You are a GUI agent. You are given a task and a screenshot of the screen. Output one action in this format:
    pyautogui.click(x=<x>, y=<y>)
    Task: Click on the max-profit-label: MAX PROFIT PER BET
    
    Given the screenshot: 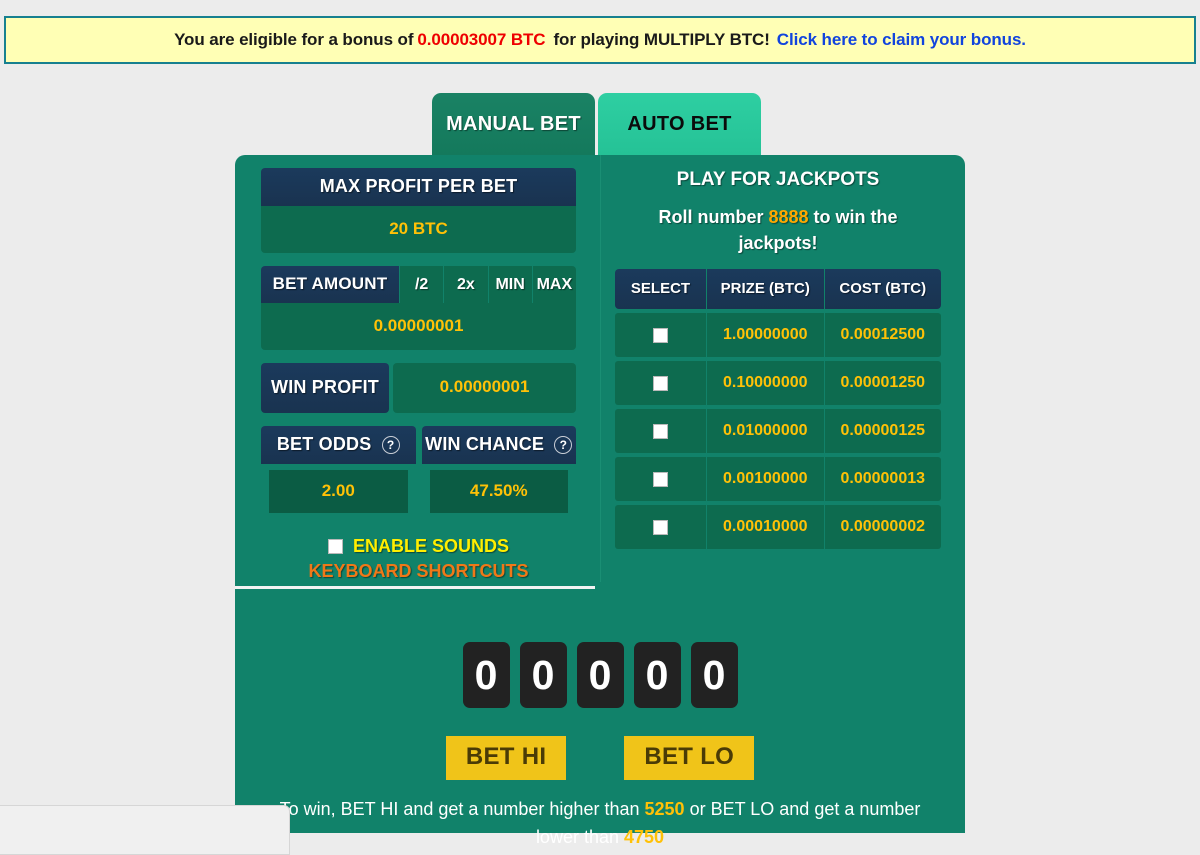 What is the action you would take?
    pyautogui.click(x=418, y=187)
    